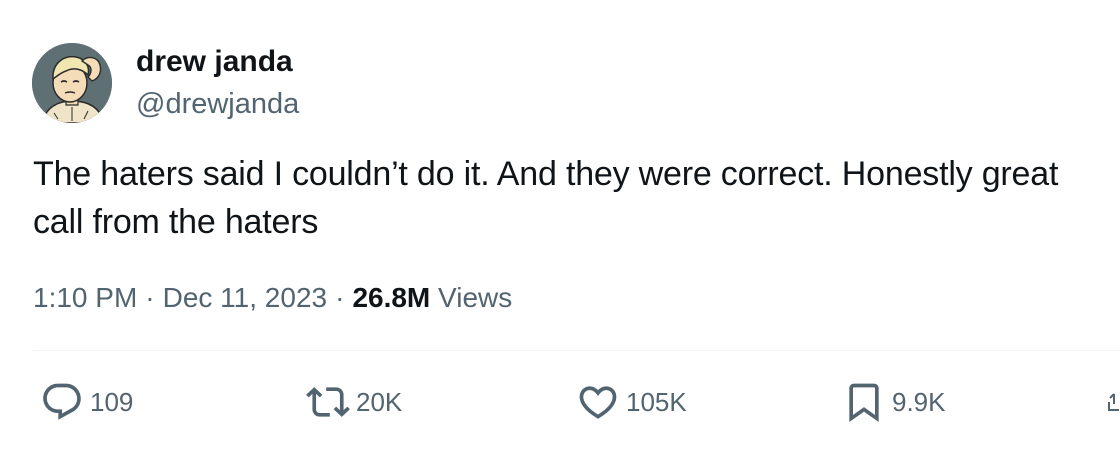 The width and height of the screenshot is (1120, 456). I want to click on reply-count: 109, so click(112, 401).